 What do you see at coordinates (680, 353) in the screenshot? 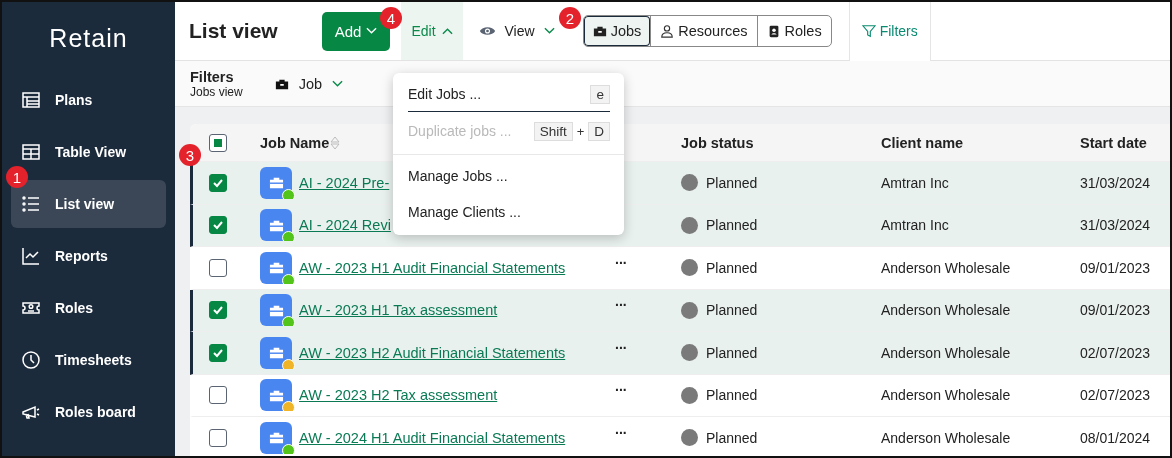
I see `table-row: AW - 2023 H2 Audit Financial Statements ... Planned Anderson Wholesale 02/07/2023` at bounding box center [680, 353].